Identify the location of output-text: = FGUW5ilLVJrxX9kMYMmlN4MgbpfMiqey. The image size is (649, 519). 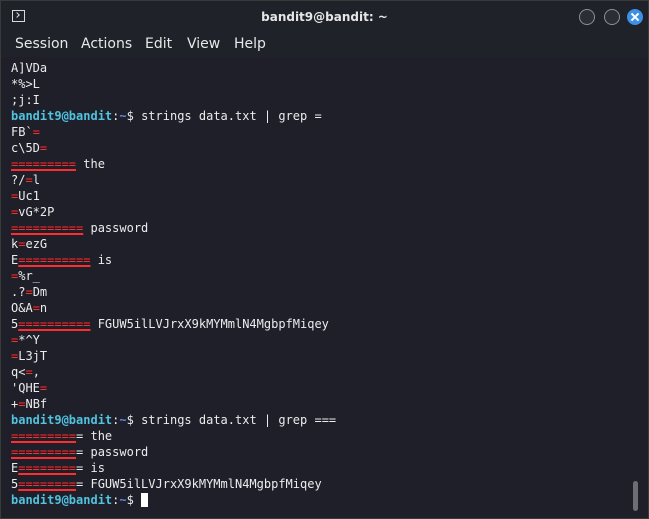
(199, 484).